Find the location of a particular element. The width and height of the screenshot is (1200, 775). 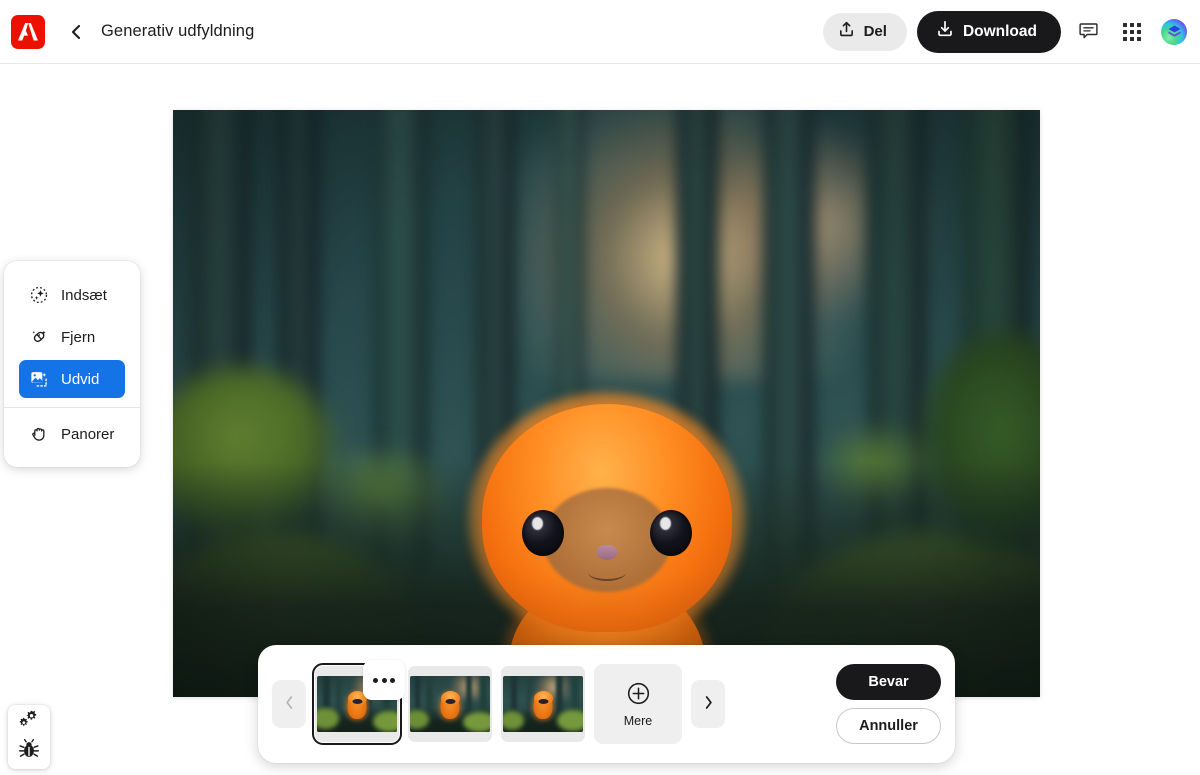

ellipsis-icon is located at coordinates (375, 680).